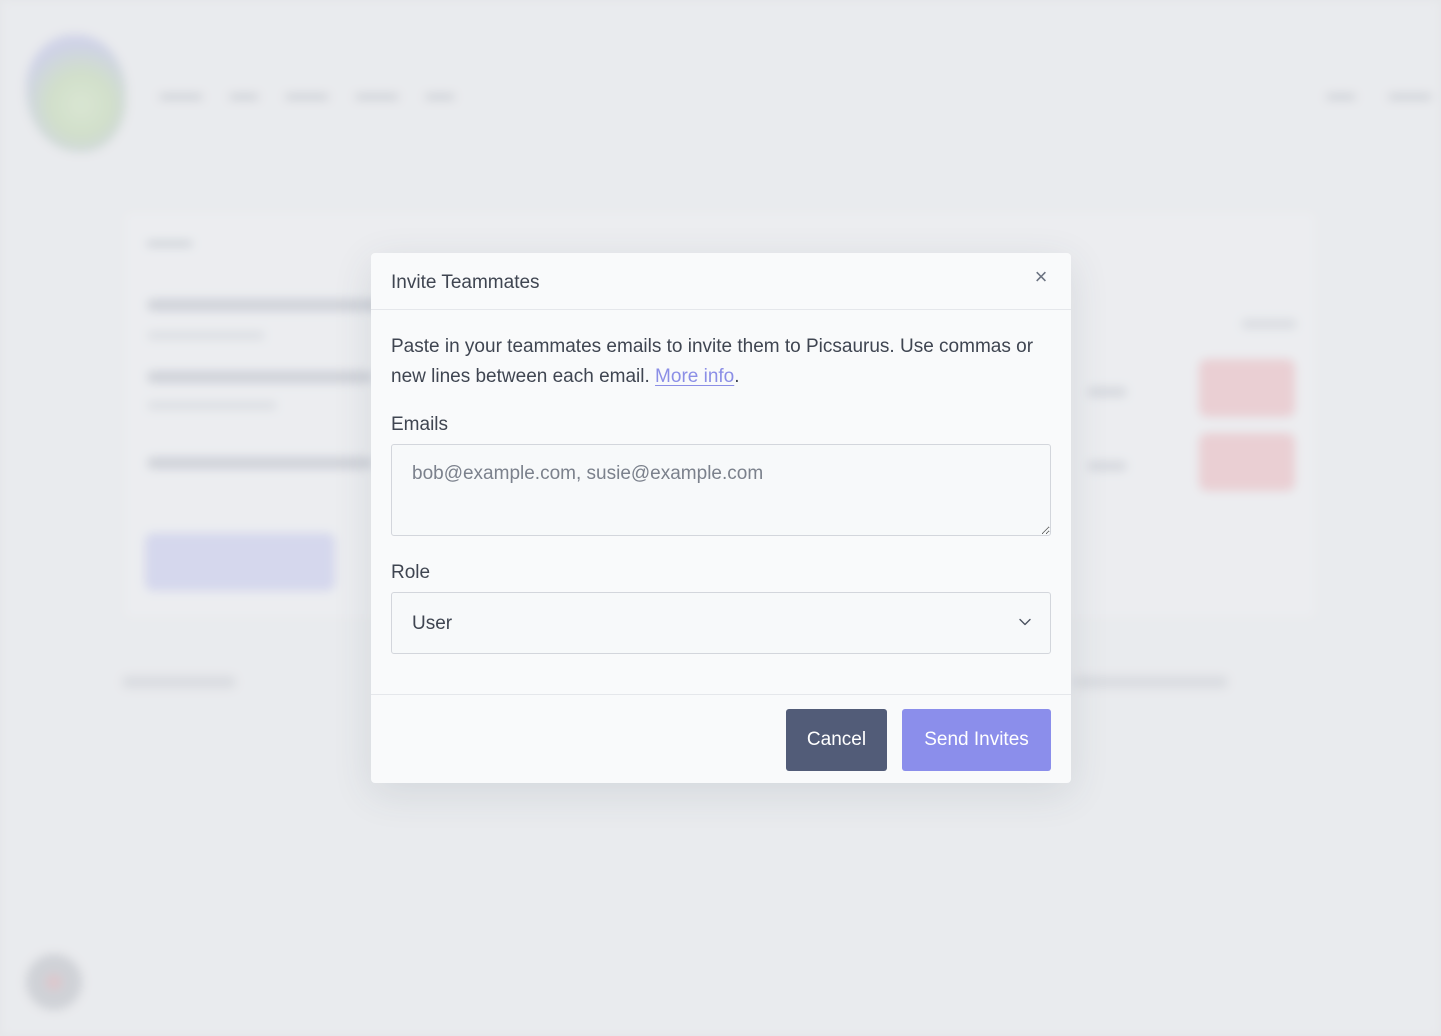 The height and width of the screenshot is (1036, 1441). I want to click on modal-header: Invite Teammates ×, so click(721, 281).